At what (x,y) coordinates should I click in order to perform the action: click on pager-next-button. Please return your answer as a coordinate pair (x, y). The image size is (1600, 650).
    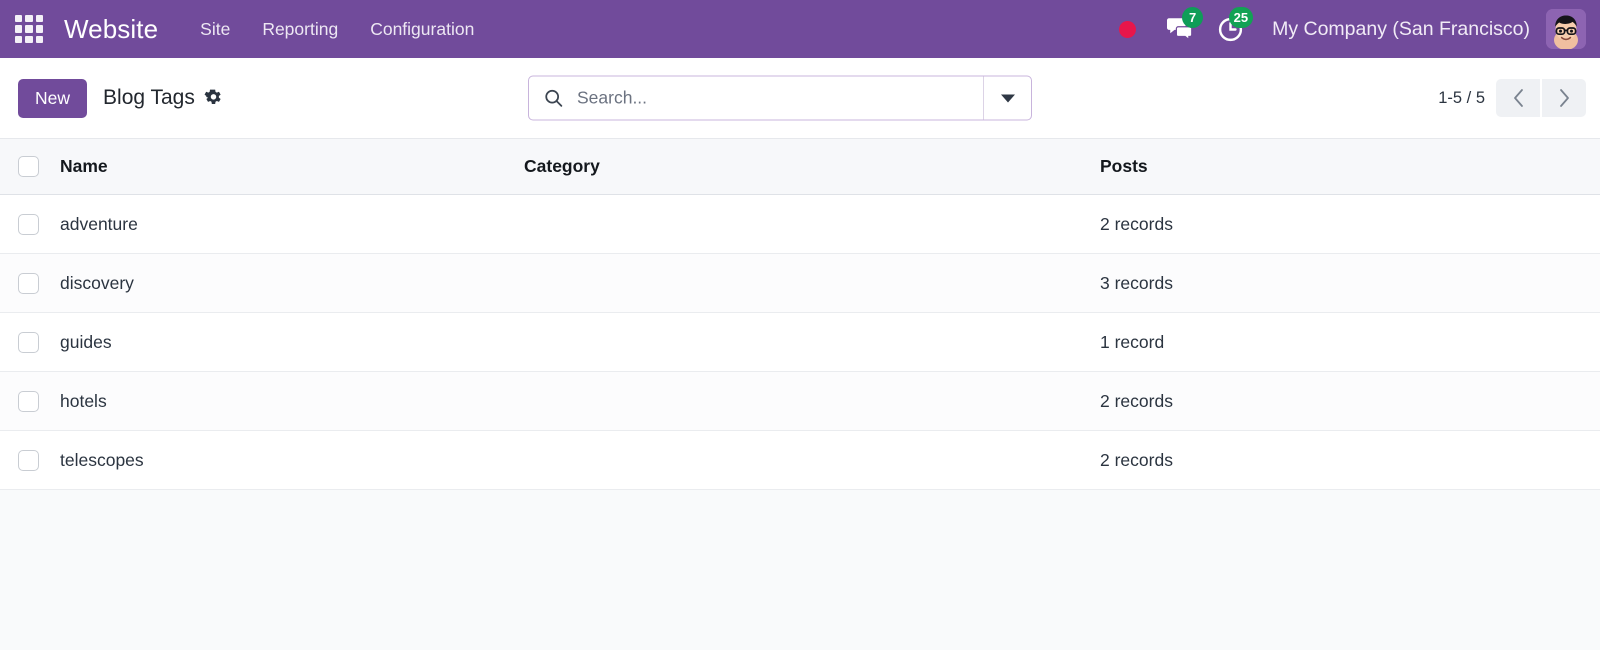
    Looking at the image, I should click on (1564, 98).